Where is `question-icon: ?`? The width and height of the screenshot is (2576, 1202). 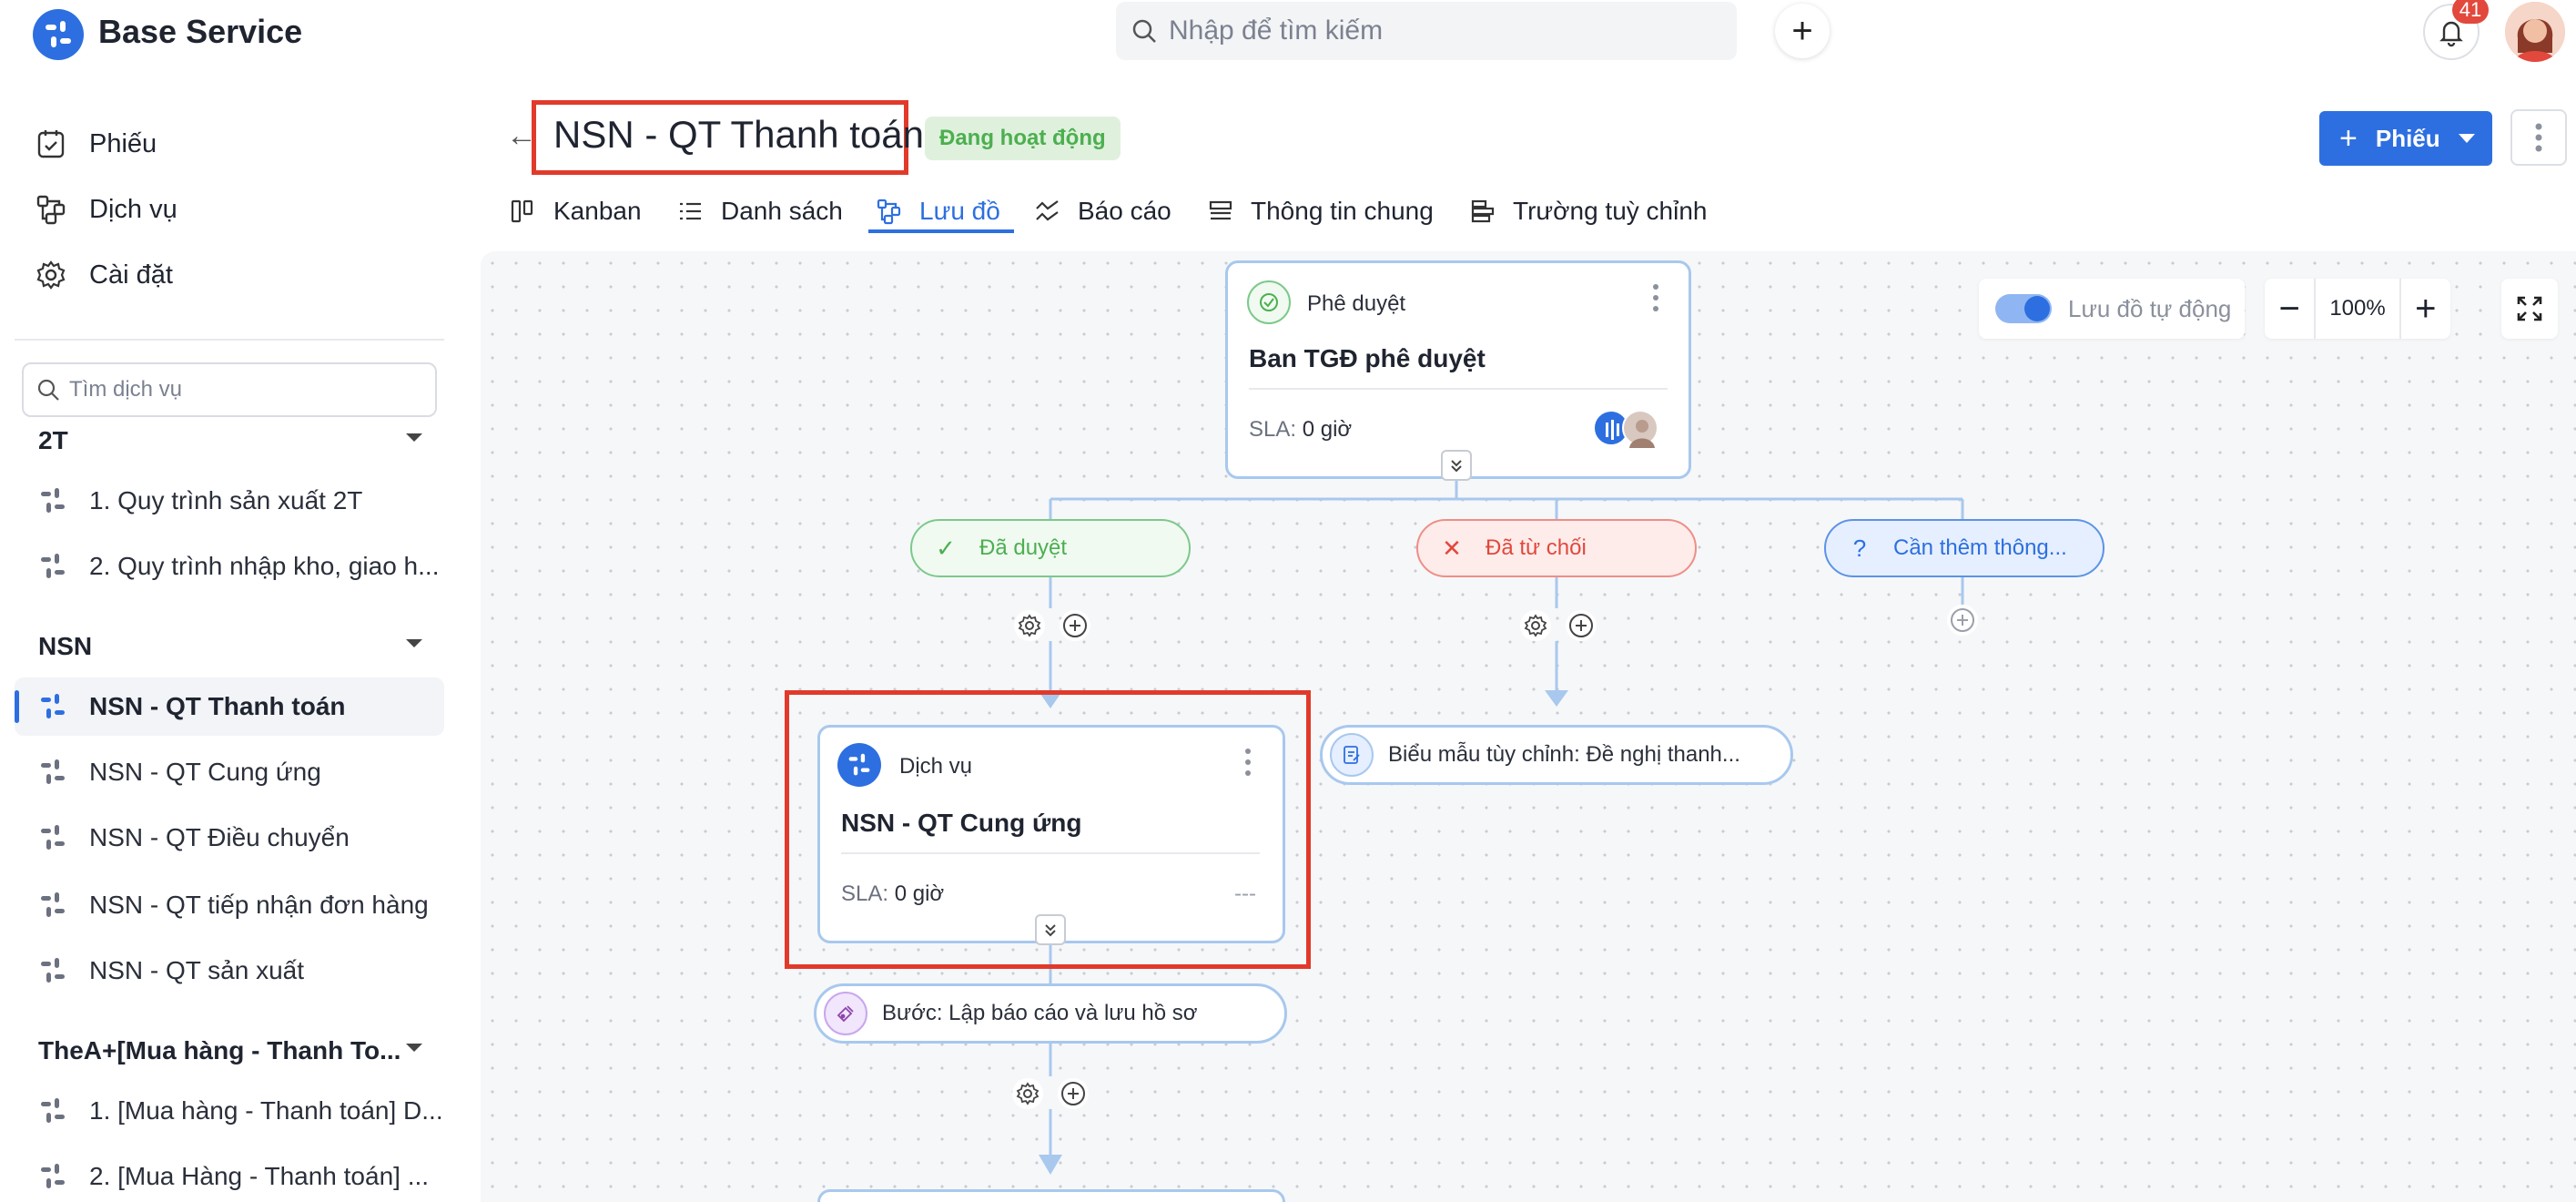
question-icon: ? is located at coordinates (1859, 548).